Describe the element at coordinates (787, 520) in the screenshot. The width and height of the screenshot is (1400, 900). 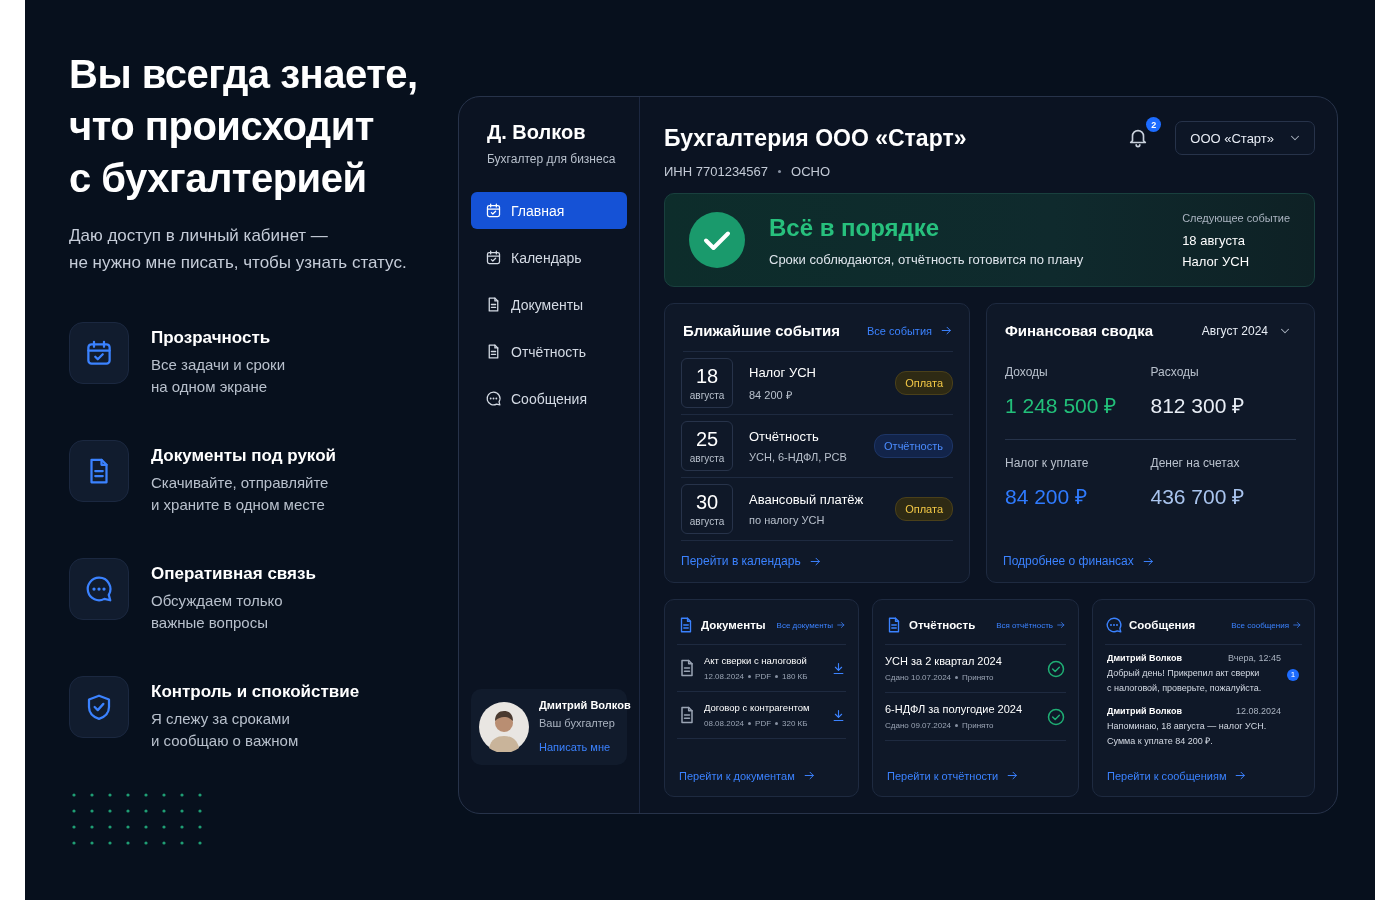
I see `event-detail: по налогу УСН` at that location.